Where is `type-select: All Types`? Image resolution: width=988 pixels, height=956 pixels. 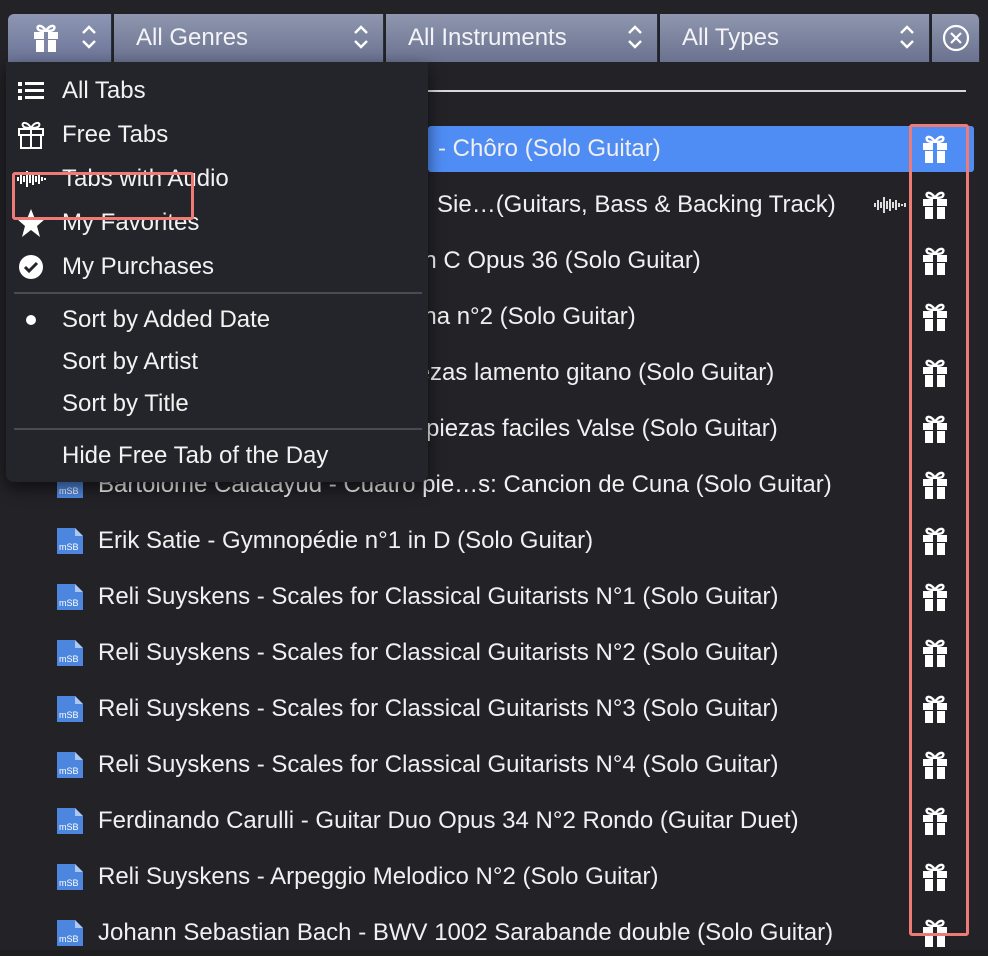
type-select: All Types is located at coordinates (795, 38).